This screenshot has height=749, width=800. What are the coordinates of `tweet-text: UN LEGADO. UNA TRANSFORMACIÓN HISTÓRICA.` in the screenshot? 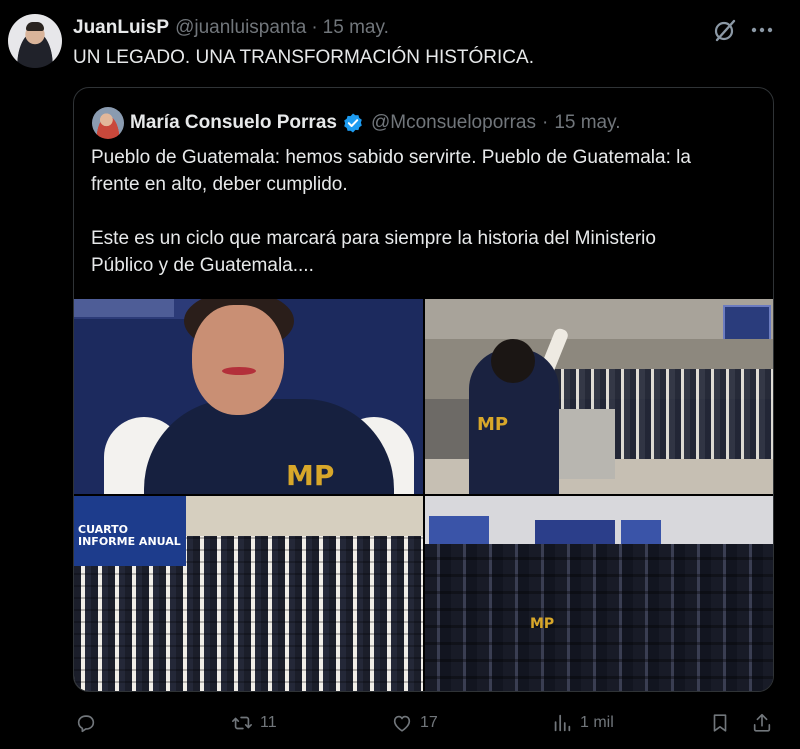 It's located at (303, 57).